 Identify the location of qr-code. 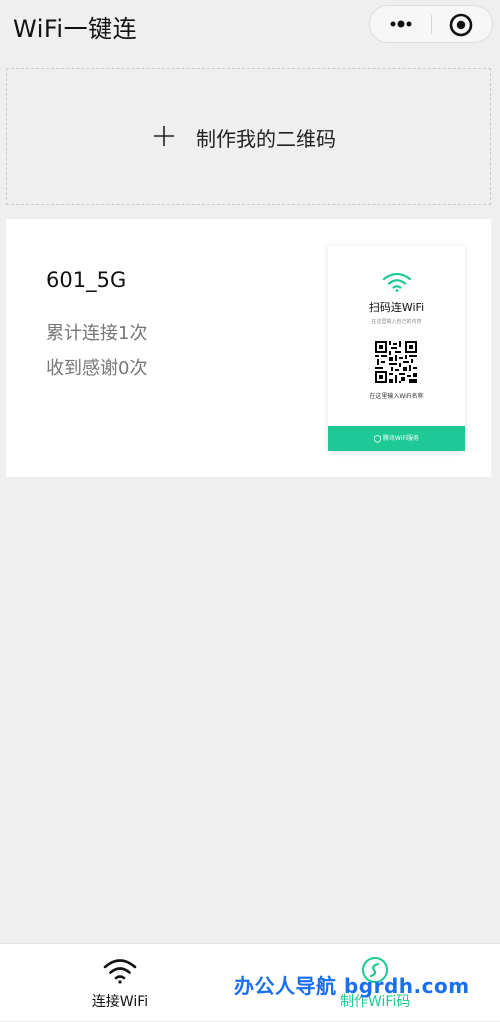
(396, 362).